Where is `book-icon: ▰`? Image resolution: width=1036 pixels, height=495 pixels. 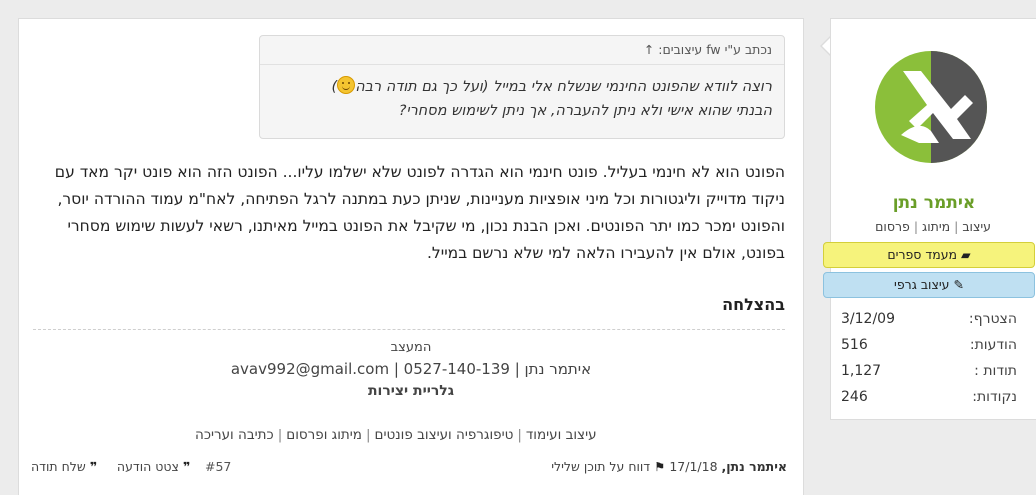
book-icon: ▰ is located at coordinates (966, 254).